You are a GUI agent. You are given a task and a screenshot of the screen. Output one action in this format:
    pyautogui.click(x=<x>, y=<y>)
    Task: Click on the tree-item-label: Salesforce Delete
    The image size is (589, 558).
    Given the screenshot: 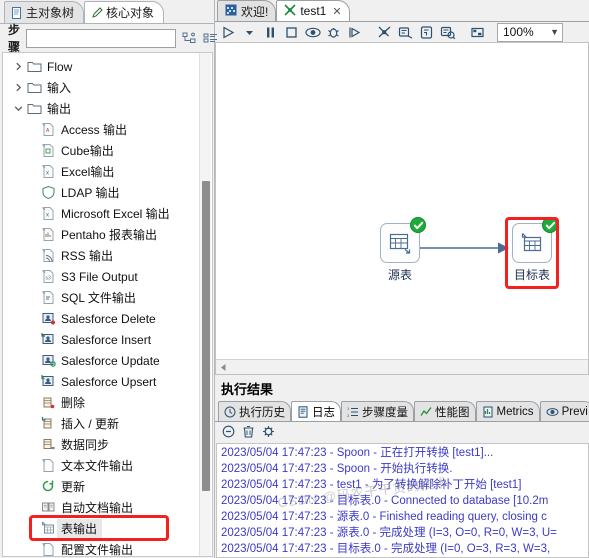 What is the action you would take?
    pyautogui.click(x=108, y=318)
    